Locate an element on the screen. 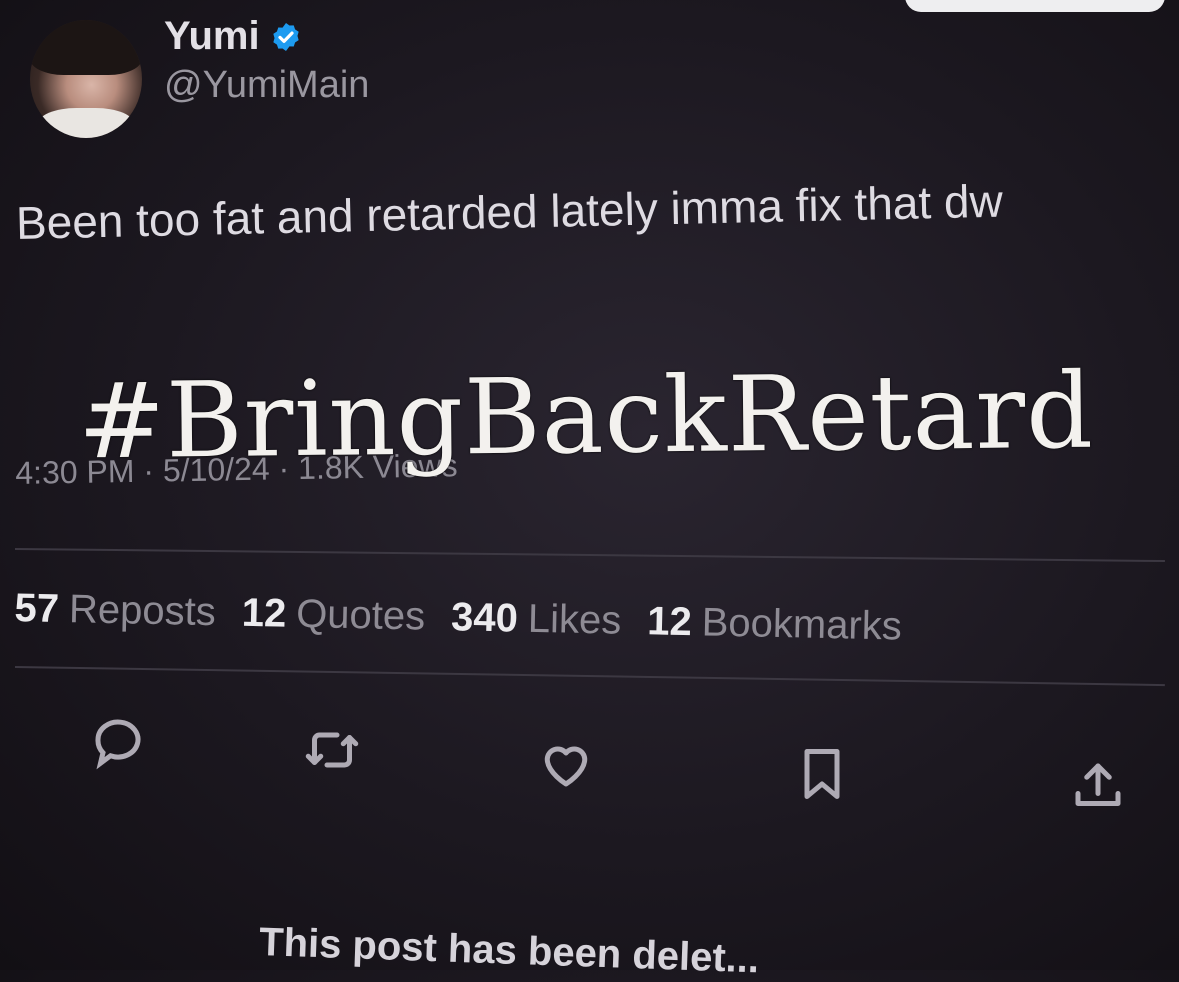 The image size is (1179, 982). avatar-hair is located at coordinates (86, 47).